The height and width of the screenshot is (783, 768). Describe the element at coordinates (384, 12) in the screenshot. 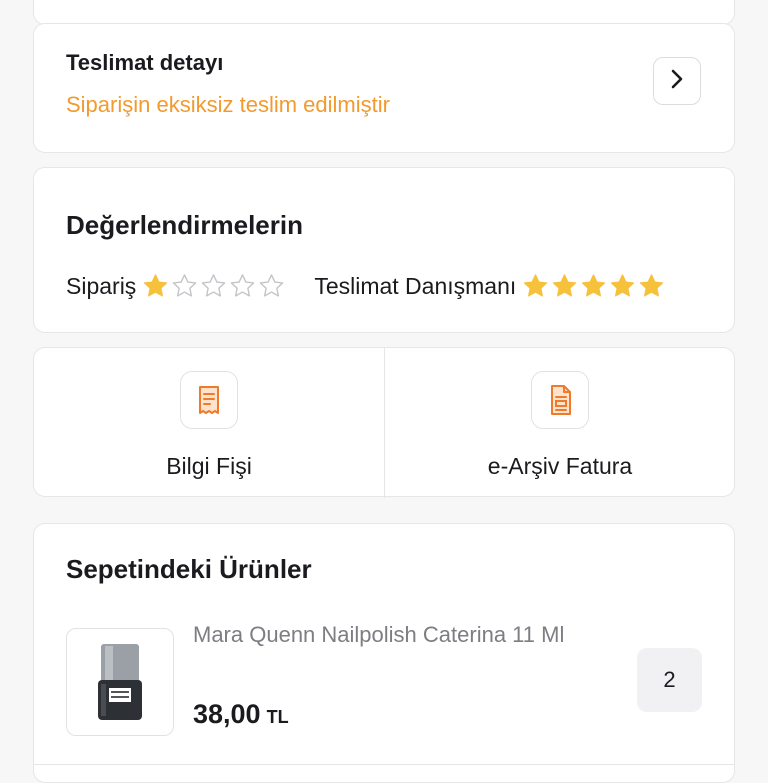

I see `previous-card` at that location.